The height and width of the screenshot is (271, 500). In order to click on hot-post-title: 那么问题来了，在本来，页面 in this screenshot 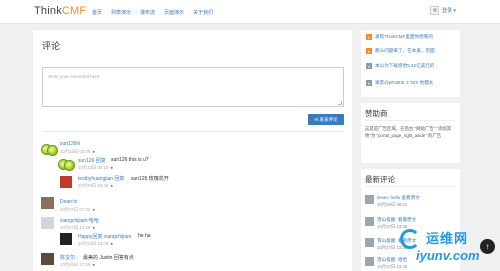, I will do `click(405, 51)`.